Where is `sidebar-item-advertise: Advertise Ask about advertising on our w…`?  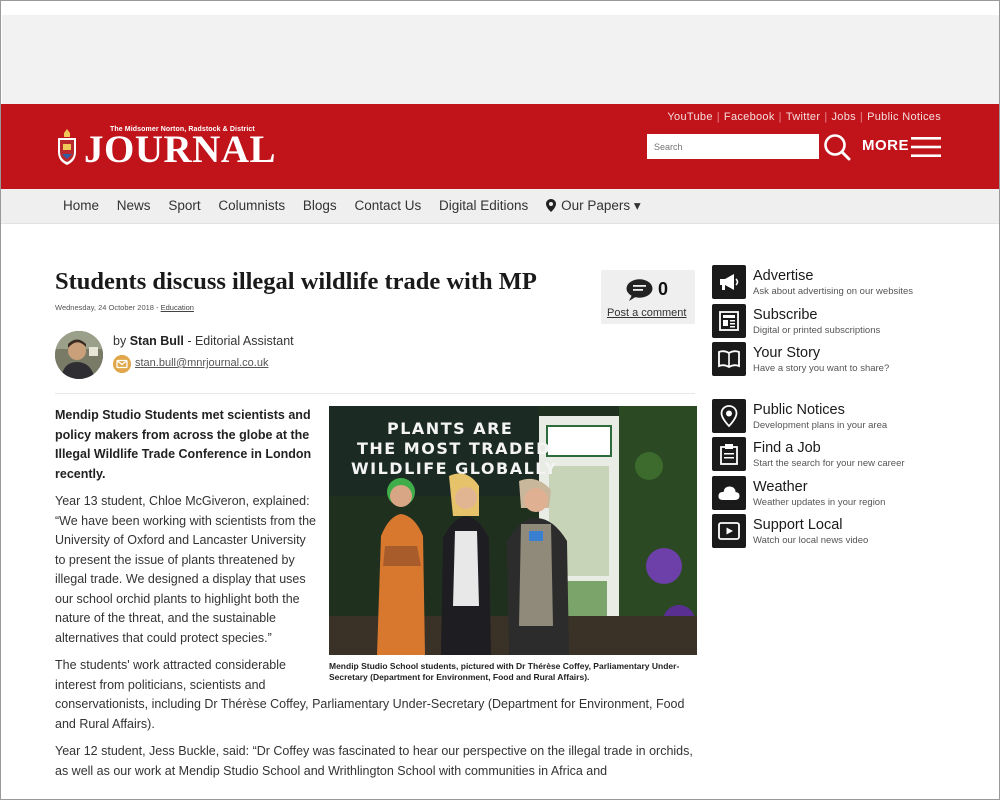 sidebar-item-advertise: Advertise Ask about advertising on our w… is located at coordinates (832, 284).